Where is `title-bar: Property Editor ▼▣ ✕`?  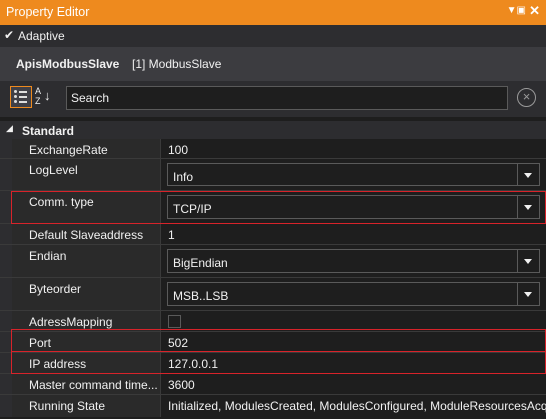
title-bar: Property Editor ▼▣ ✕ is located at coordinates (273, 12).